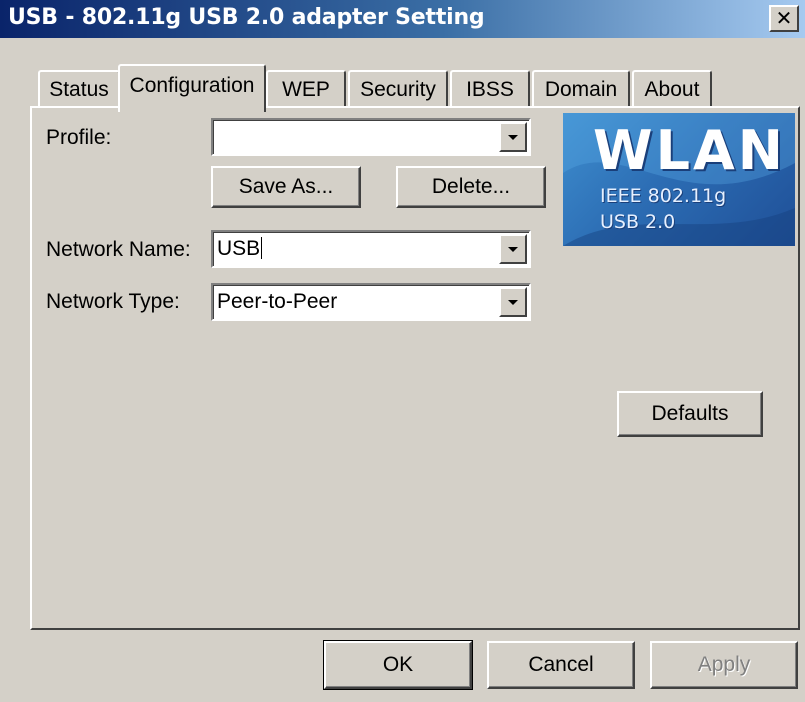 The image size is (805, 702). What do you see at coordinates (371, 302) in the screenshot?
I see `network-type-combo: Peer-to-Peer` at bounding box center [371, 302].